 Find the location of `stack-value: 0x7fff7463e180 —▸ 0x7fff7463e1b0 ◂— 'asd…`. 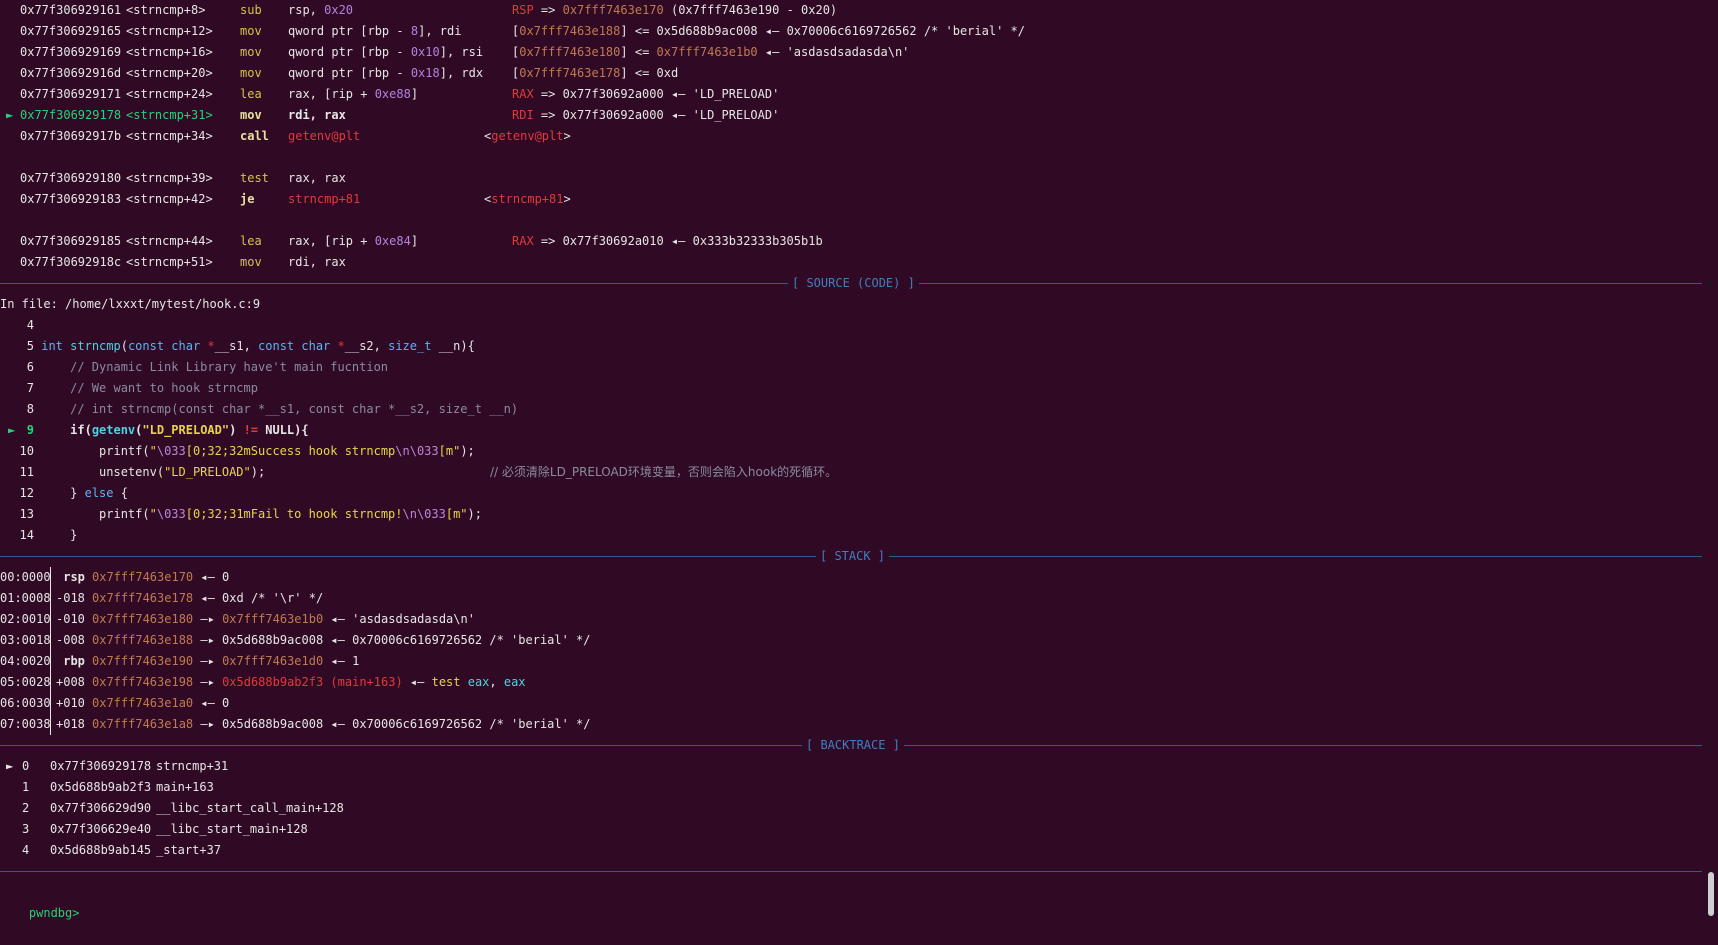

stack-value: 0x7fff7463e180 —▸ 0x7fff7463e1b0 ◂— 'asd… is located at coordinates (283, 619).